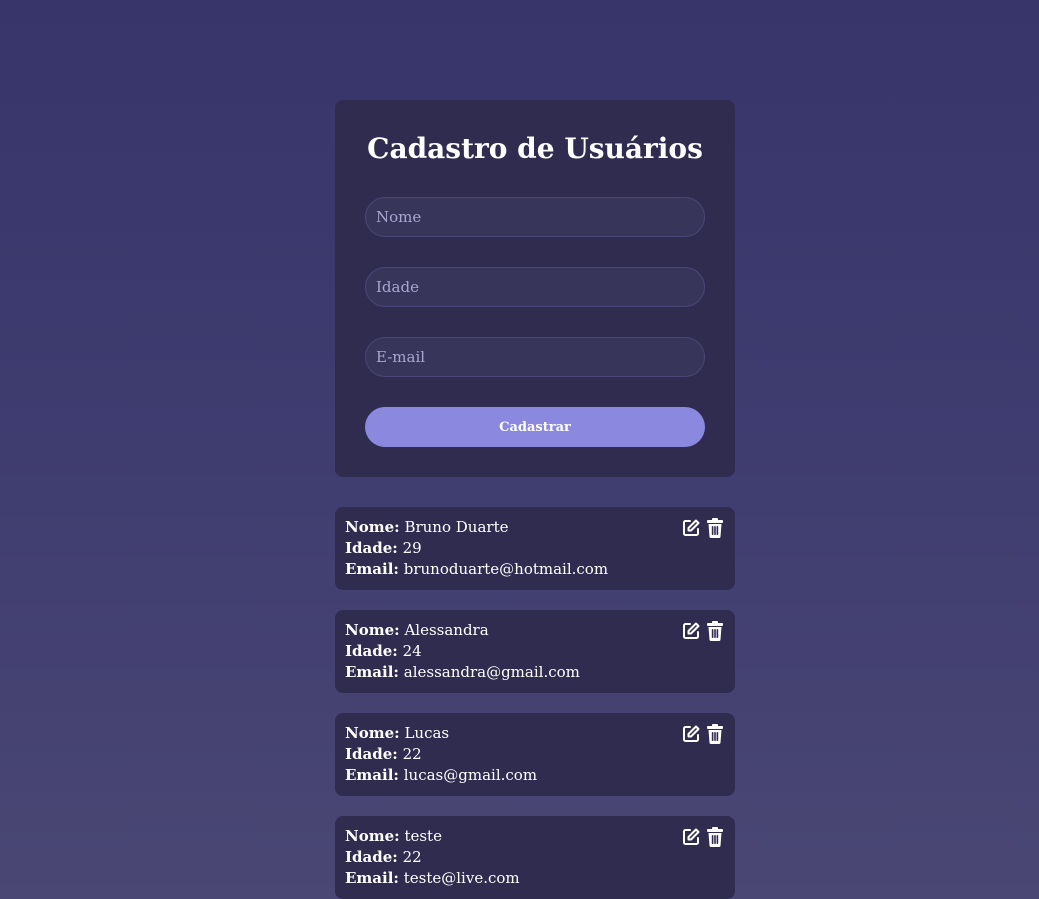 This screenshot has width=1039, height=899. I want to click on user-email: teste@live.com, so click(461, 878).